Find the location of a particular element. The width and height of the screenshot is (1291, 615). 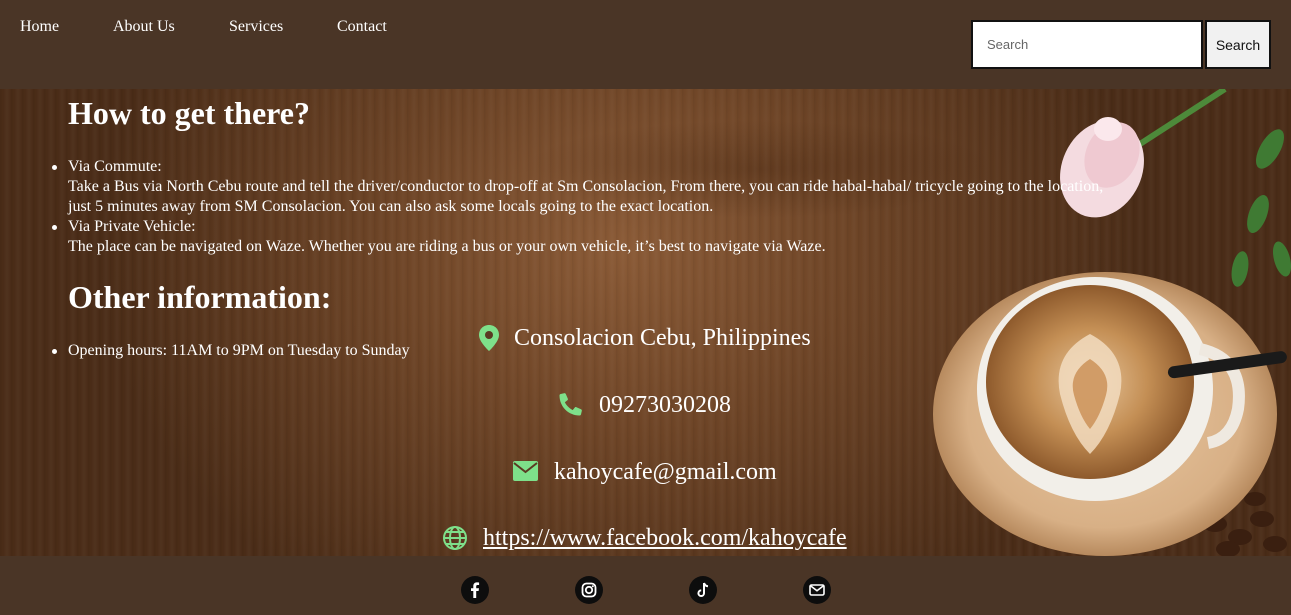

nav-contact-link: Contact is located at coordinates (362, 27).